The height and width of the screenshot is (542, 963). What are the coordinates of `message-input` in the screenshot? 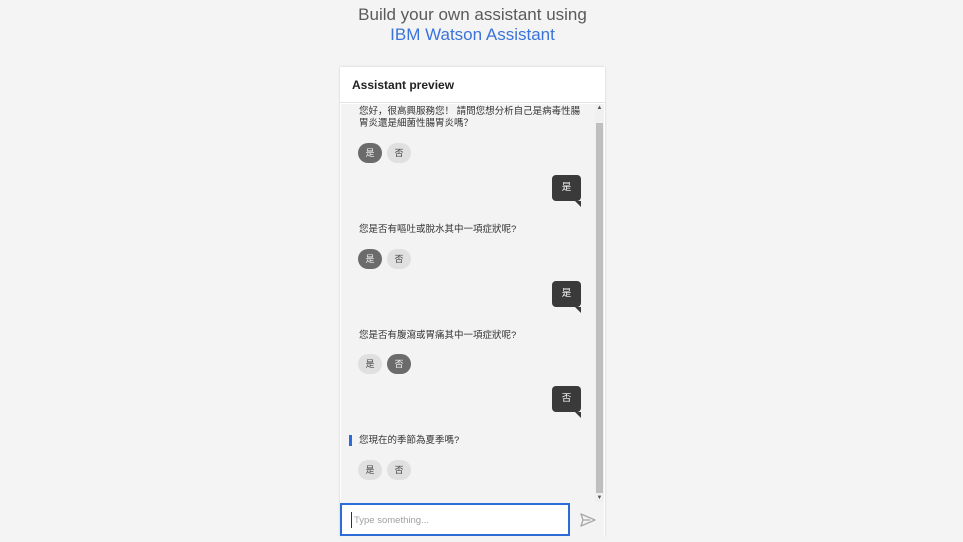 It's located at (453, 520).